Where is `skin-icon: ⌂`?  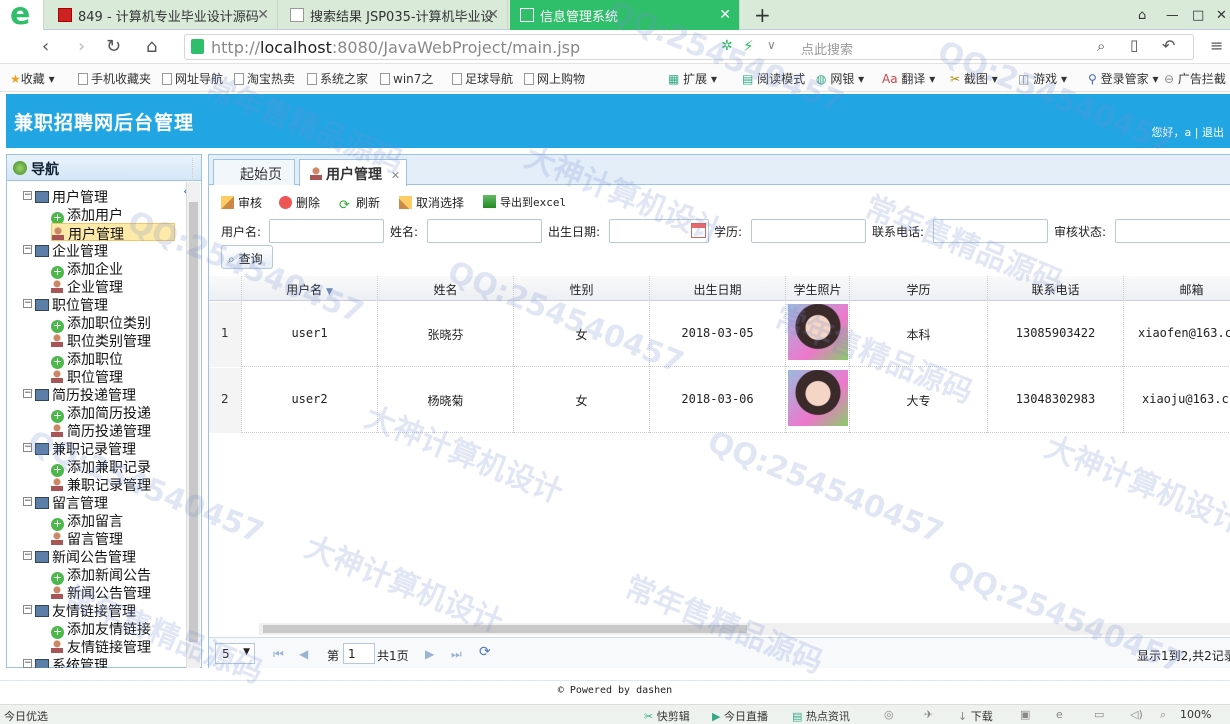 skin-icon: ⌂ is located at coordinates (1139, 15).